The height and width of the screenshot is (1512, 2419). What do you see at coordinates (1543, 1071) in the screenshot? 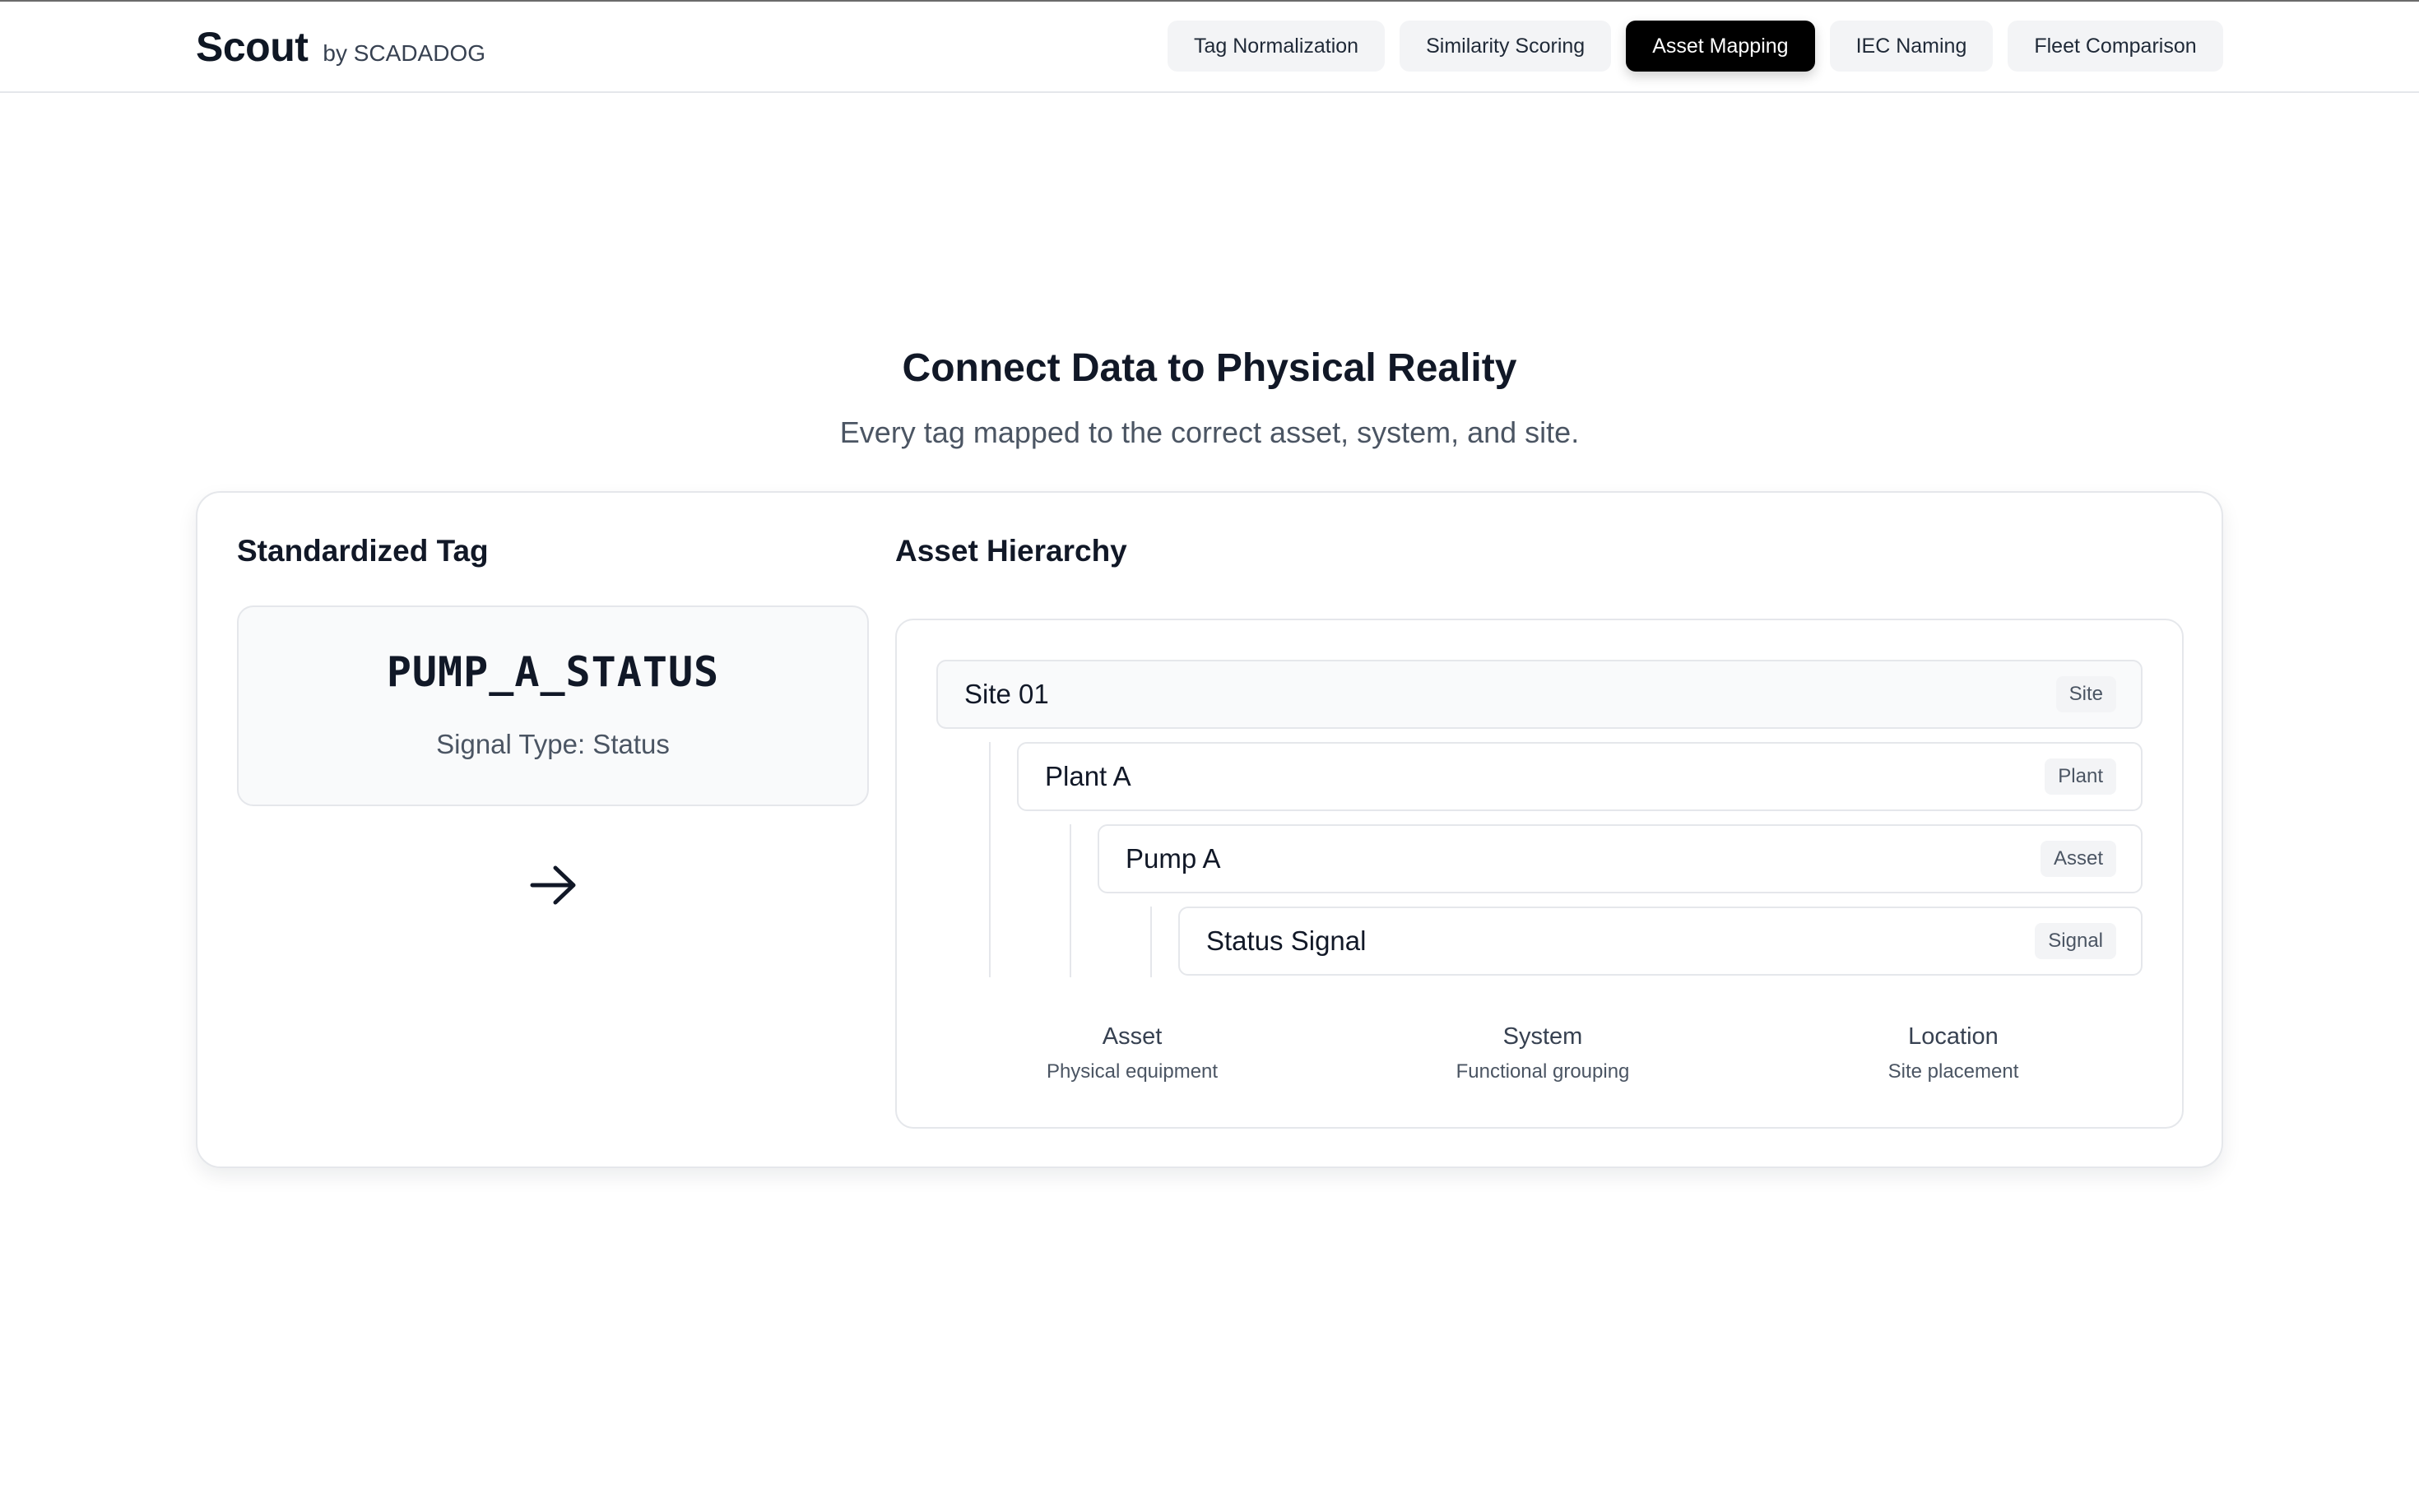
I see `legend-description: Functional grouping` at bounding box center [1543, 1071].